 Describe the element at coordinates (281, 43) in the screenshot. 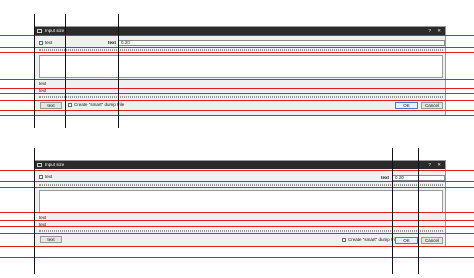

I see `size-input: 0.20` at that location.